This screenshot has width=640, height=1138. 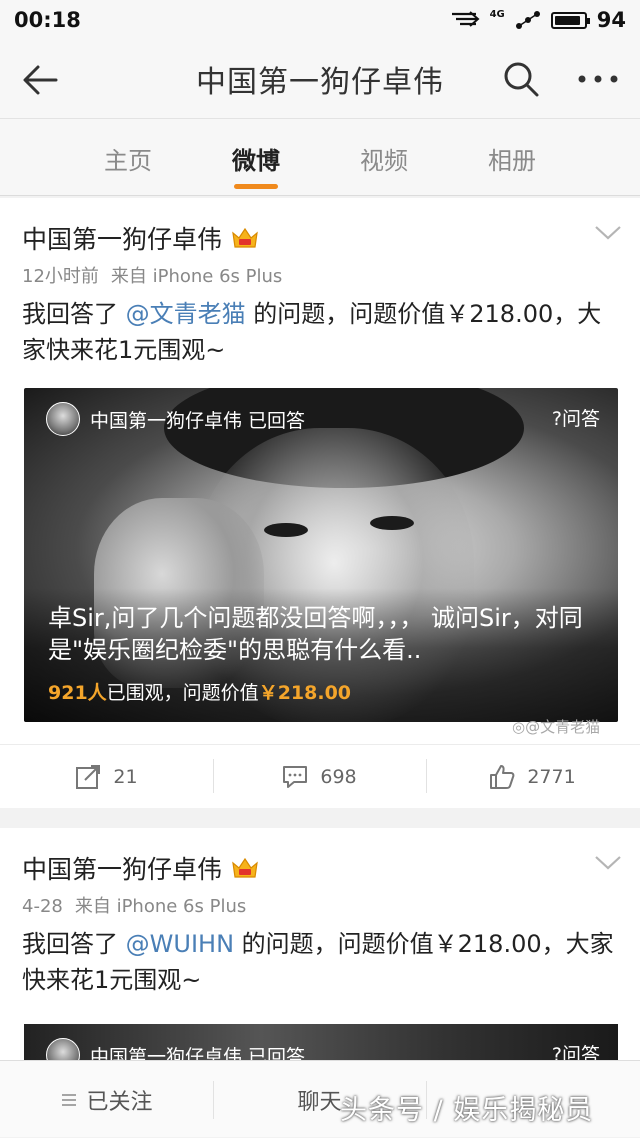 I want to click on viewer-count: 921人, so click(x=77, y=693).